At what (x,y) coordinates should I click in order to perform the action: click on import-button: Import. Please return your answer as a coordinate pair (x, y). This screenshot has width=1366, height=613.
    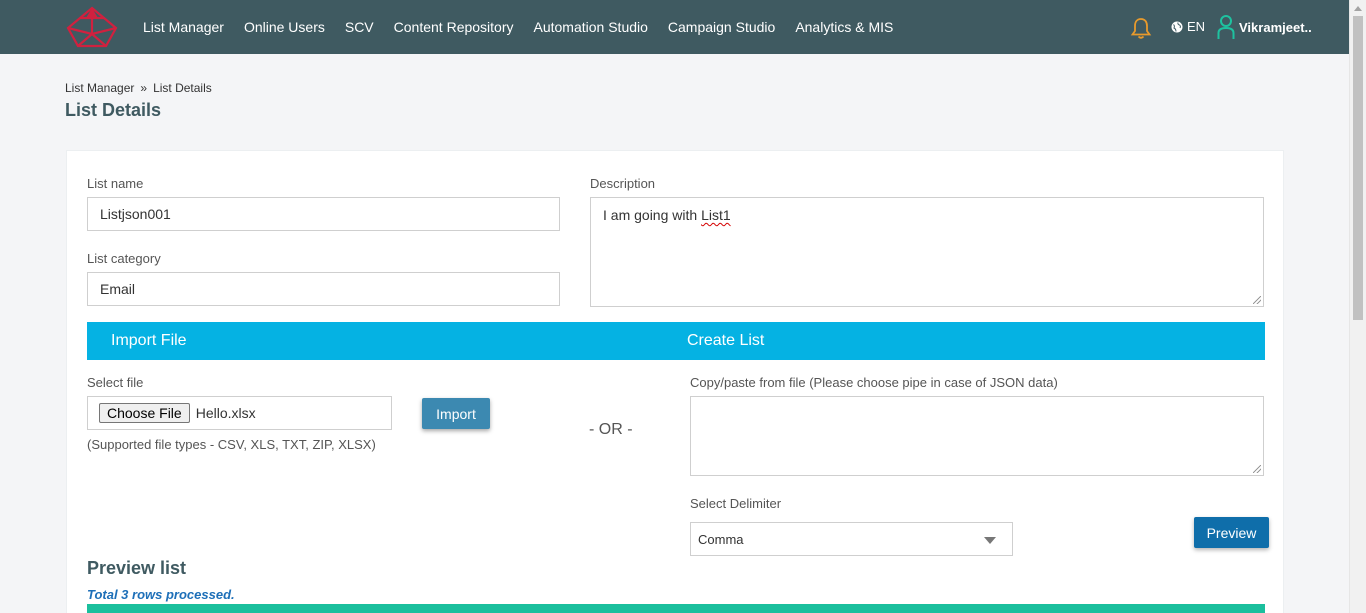
    Looking at the image, I should click on (456, 413).